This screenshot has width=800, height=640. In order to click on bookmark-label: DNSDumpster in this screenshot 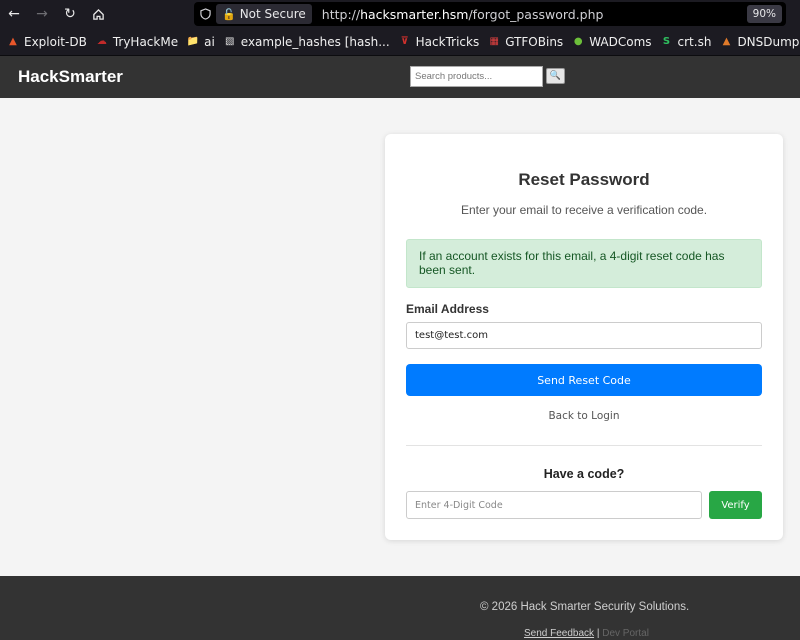, I will do `click(768, 41)`.